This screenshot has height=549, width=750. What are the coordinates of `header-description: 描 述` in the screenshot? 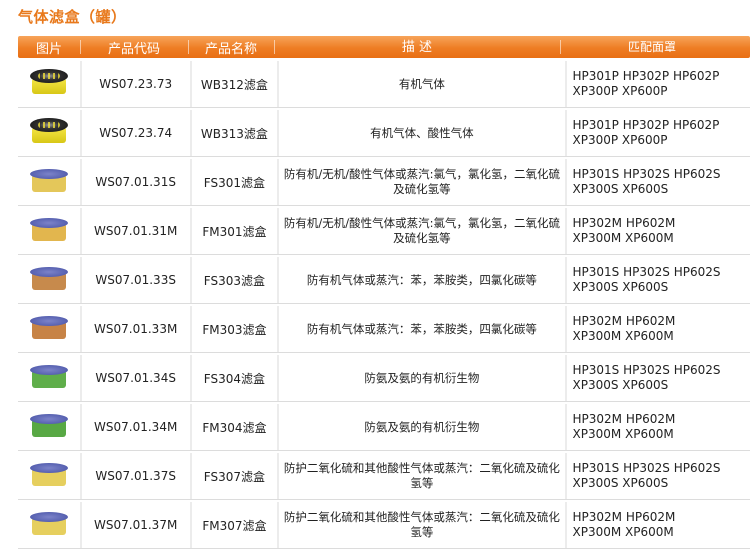 It's located at (417, 47).